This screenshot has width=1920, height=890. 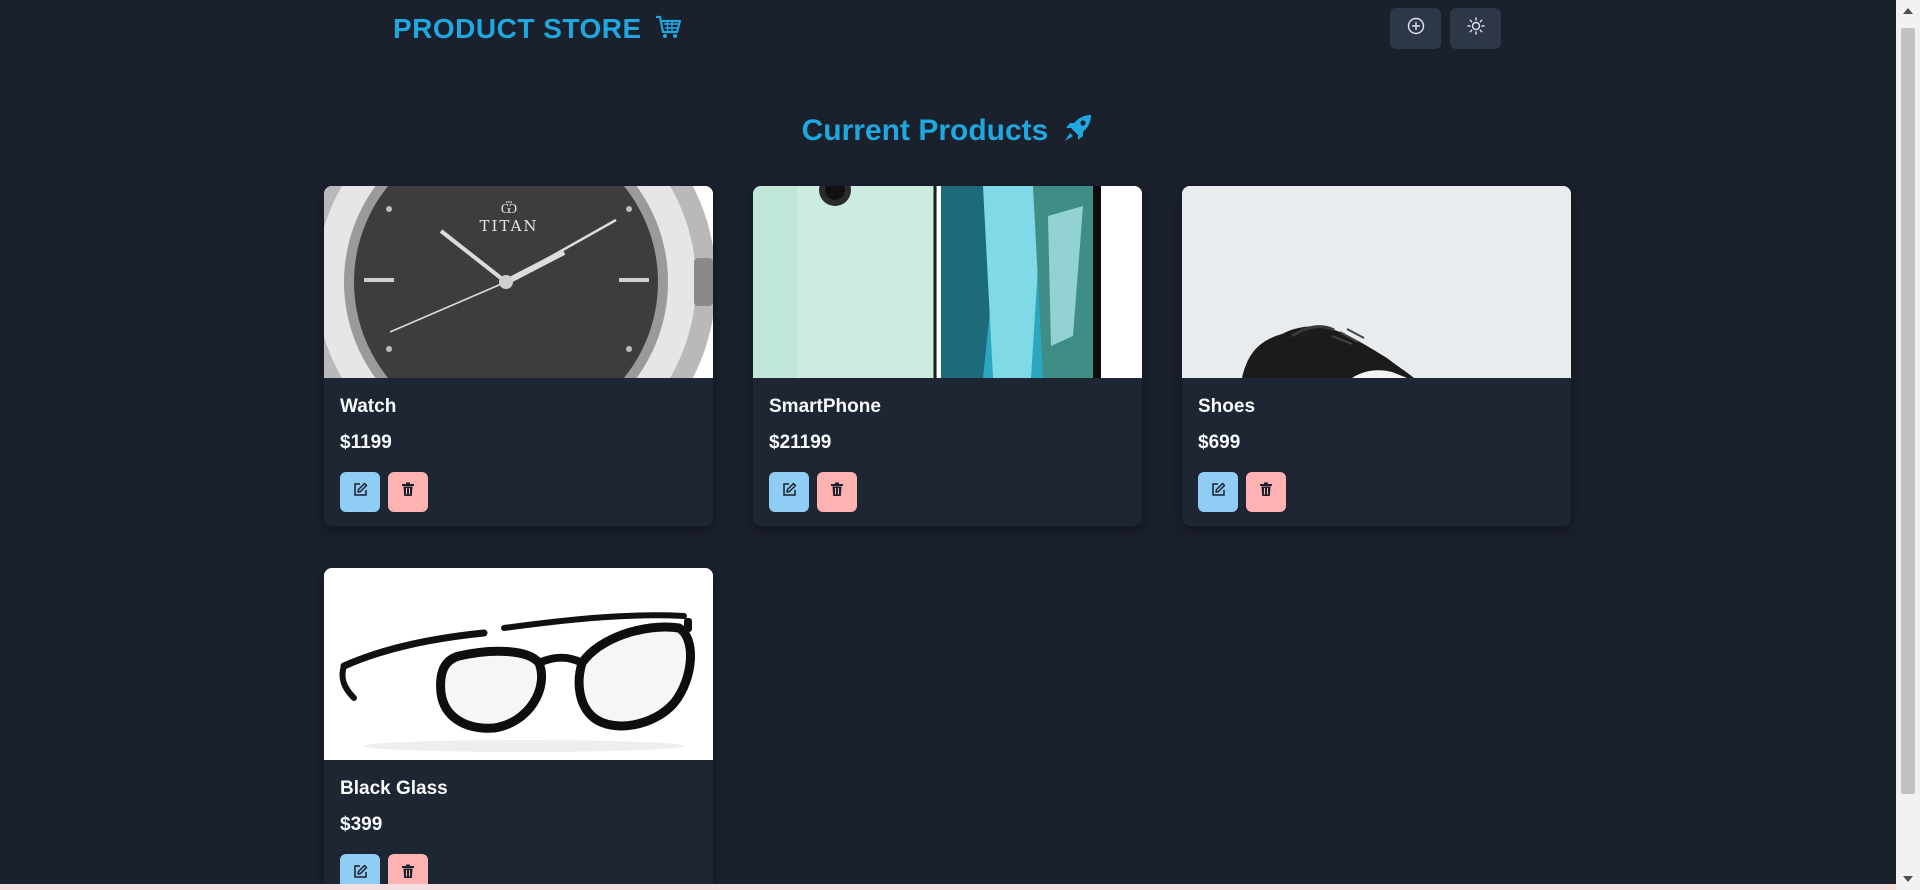 What do you see at coordinates (361, 824) in the screenshot?
I see `product-price: $399` at bounding box center [361, 824].